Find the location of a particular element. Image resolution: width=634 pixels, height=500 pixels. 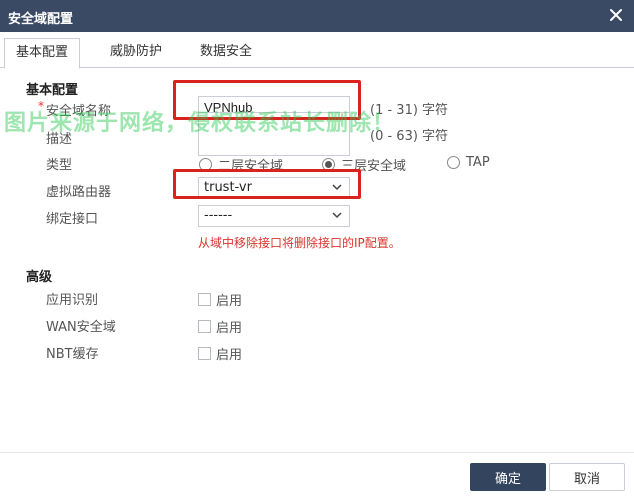

type-option-label: TAP is located at coordinates (478, 162).